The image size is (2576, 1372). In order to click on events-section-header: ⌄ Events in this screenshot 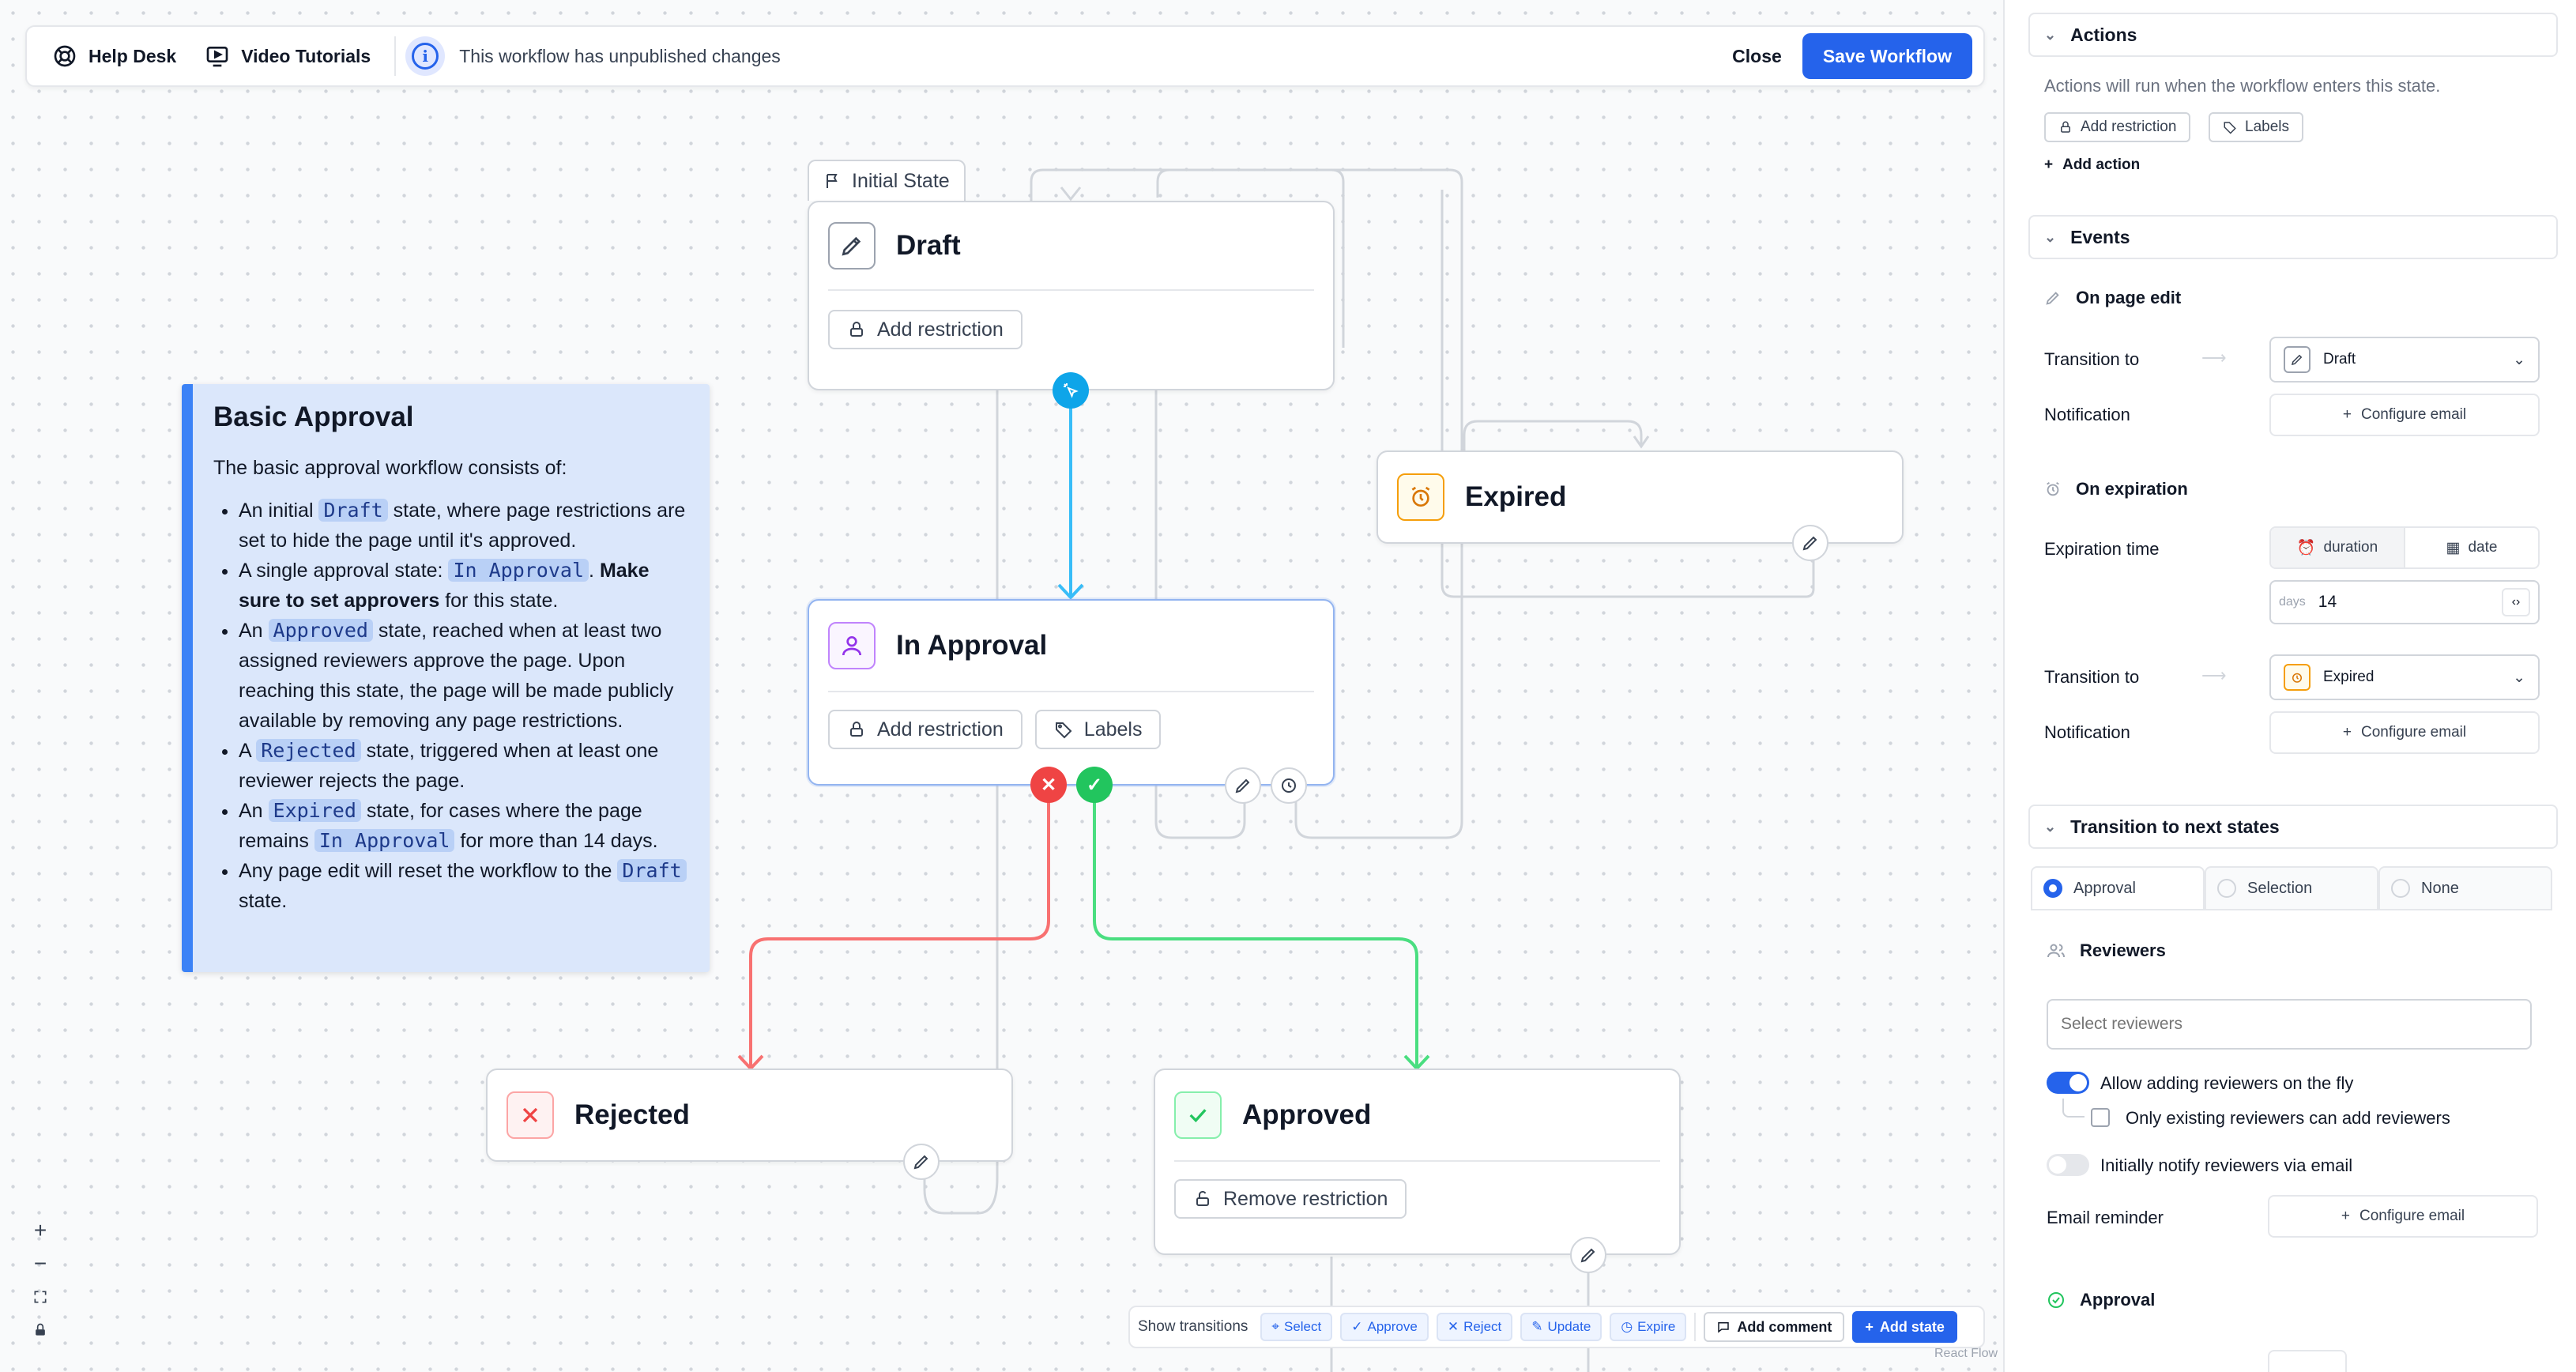, I will do `click(2293, 237)`.